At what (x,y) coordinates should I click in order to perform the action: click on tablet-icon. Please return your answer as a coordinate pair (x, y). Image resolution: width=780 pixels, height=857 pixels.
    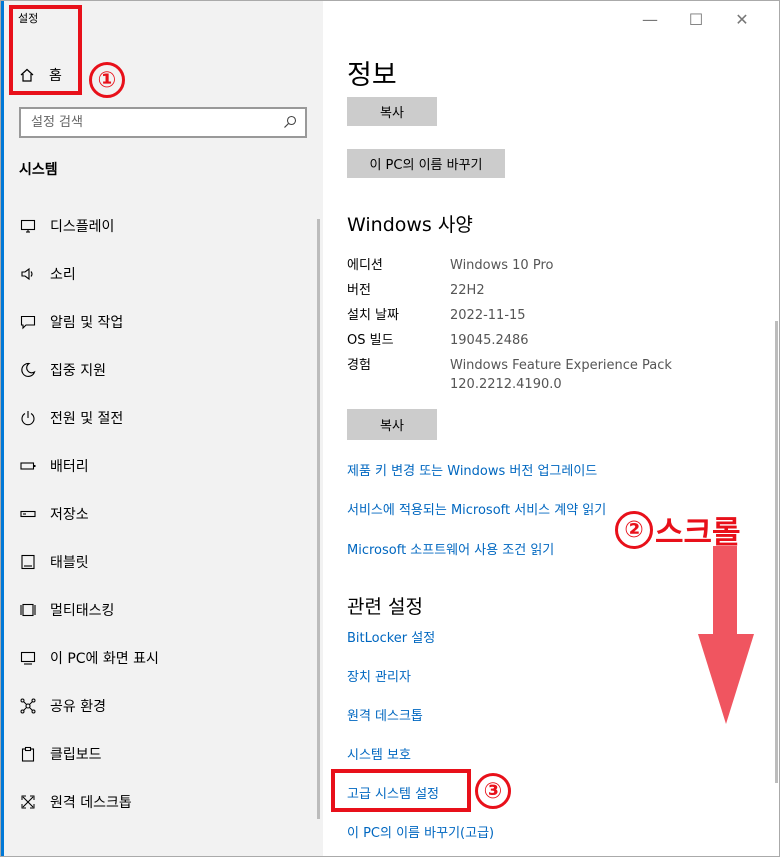
    Looking at the image, I should click on (28, 562).